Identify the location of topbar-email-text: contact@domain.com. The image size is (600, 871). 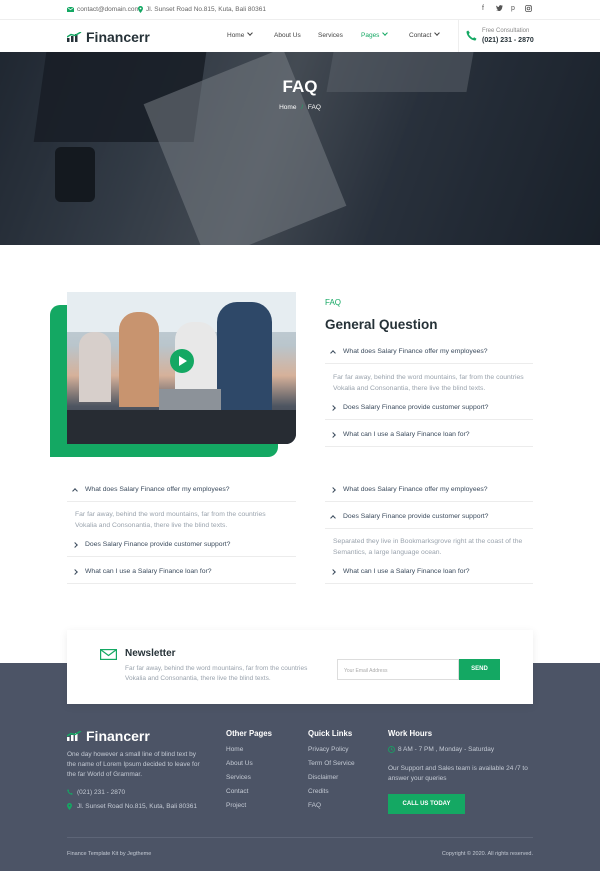
(108, 9).